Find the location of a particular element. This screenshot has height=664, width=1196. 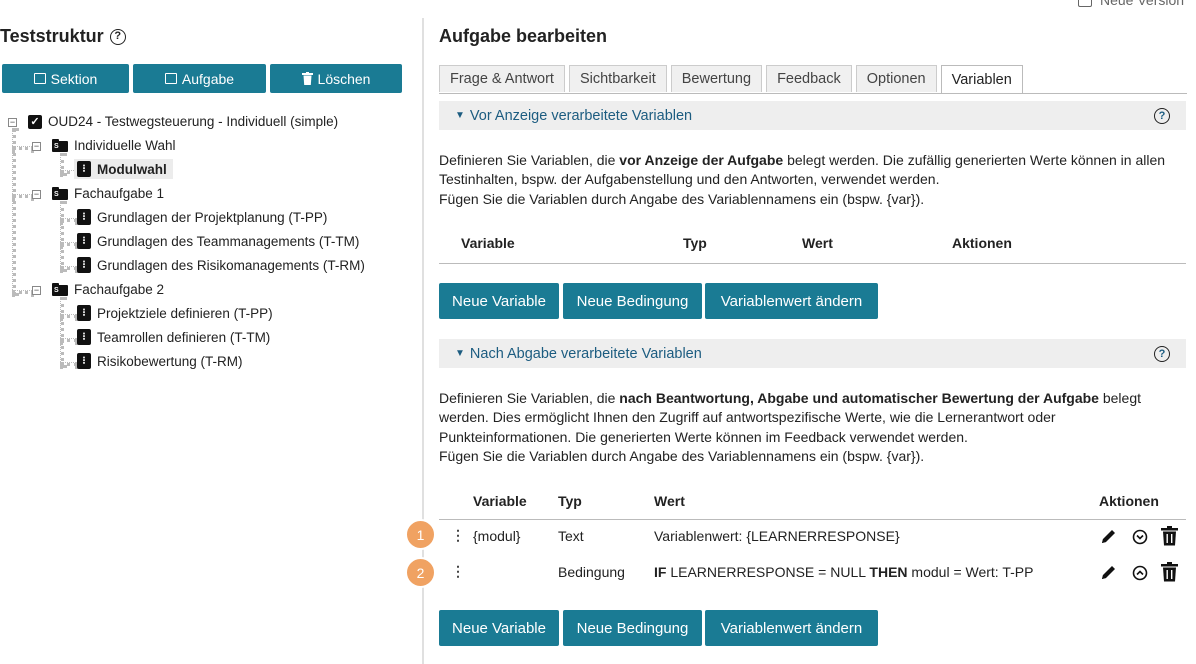

tree-item: ⁝ Grundlagen des Teammanagements (T-TM) is located at coordinates (218, 241).